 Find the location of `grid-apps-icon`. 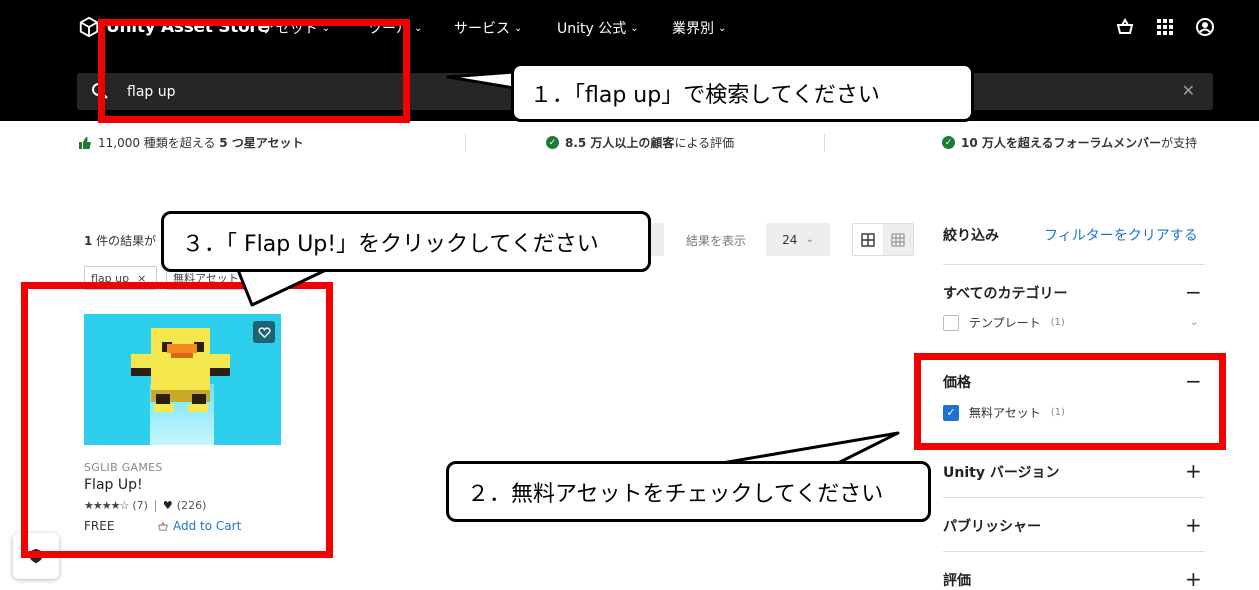

grid-apps-icon is located at coordinates (1165, 27).